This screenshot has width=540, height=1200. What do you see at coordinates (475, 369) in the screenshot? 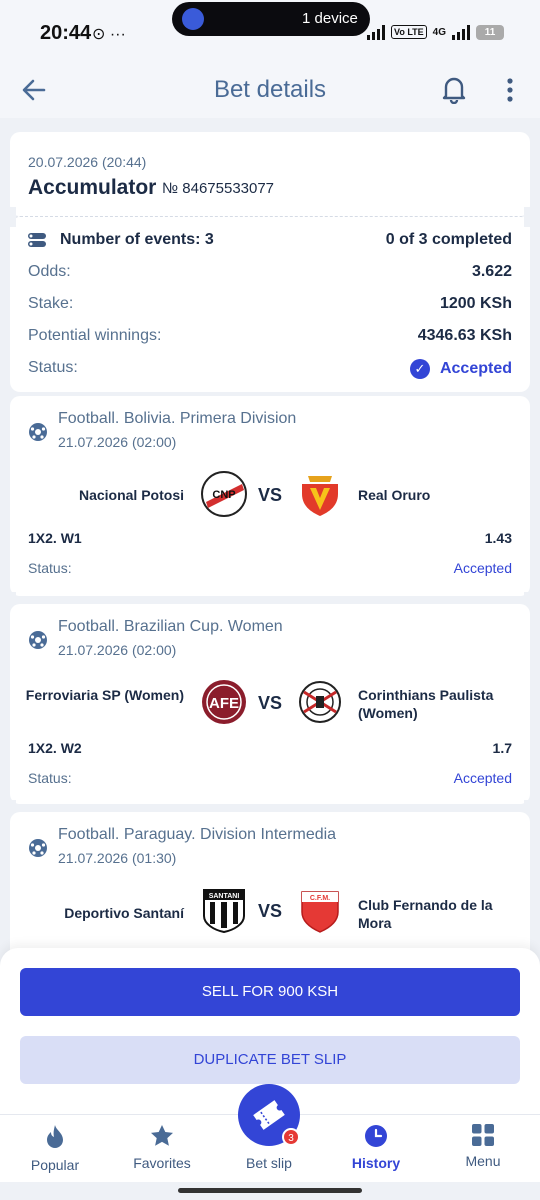
I see `status-value: Accepted` at bounding box center [475, 369].